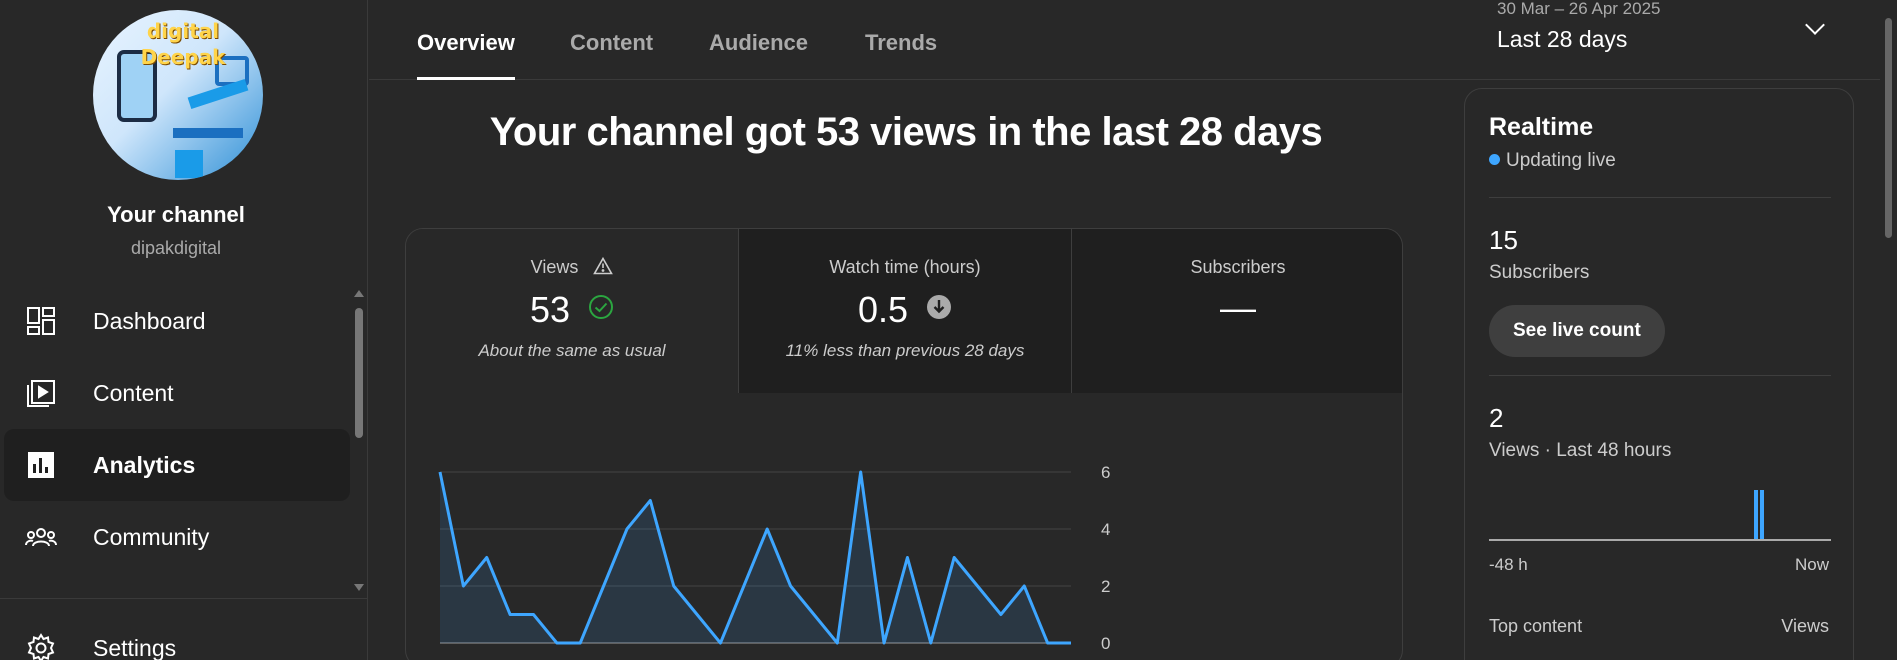  What do you see at coordinates (359, 373) in the screenshot?
I see `sidebar-scrollbar-thumb` at bounding box center [359, 373].